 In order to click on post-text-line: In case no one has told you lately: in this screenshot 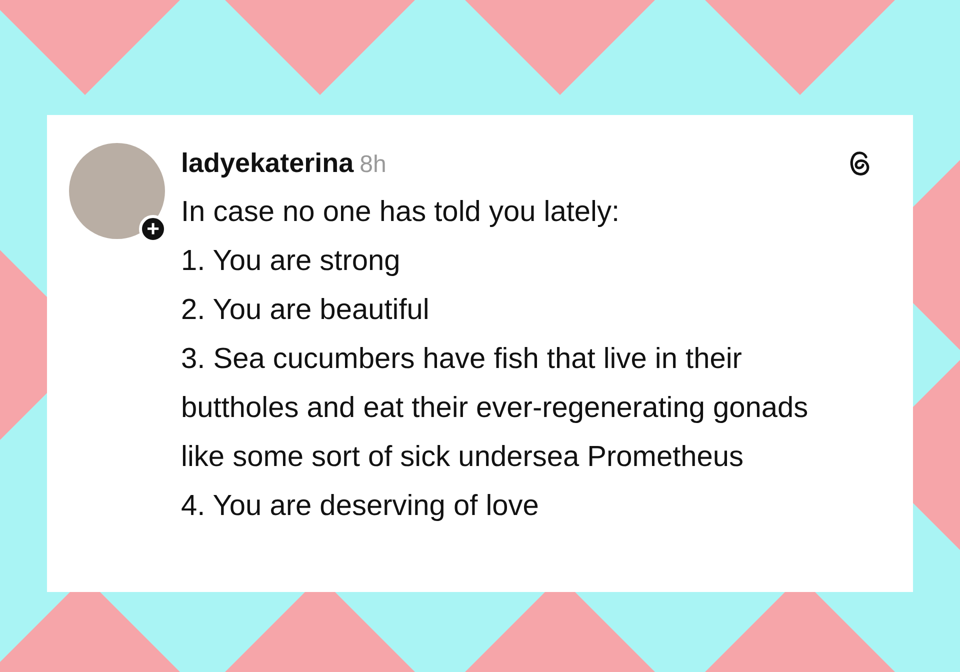, I will do `click(401, 212)`.